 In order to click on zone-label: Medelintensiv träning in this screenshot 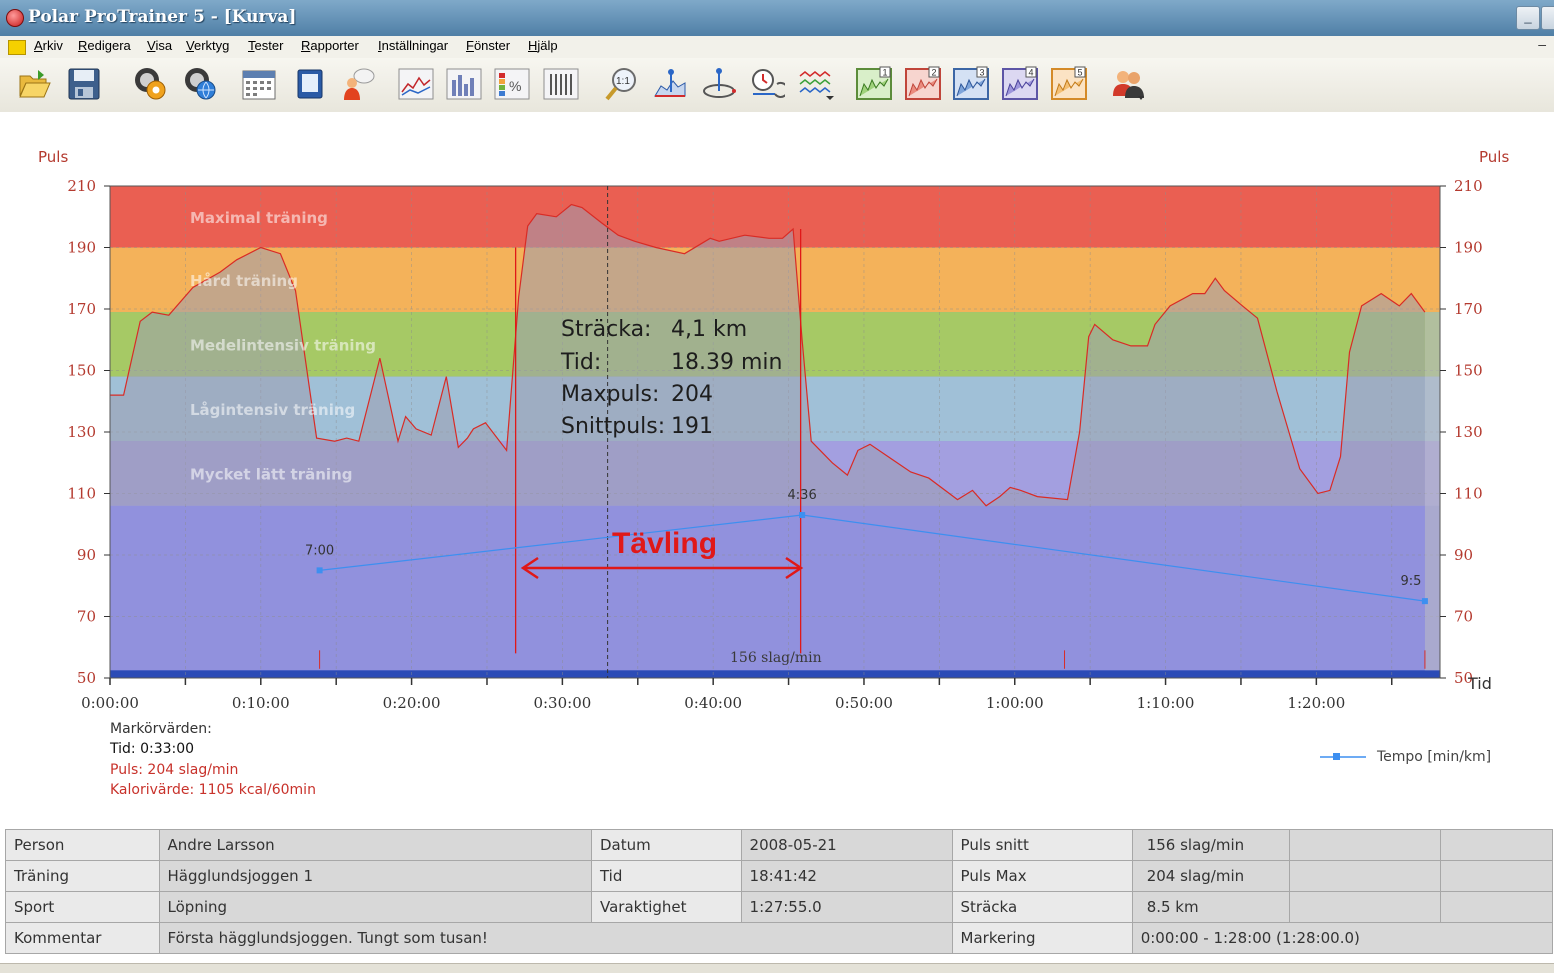, I will do `click(283, 345)`.